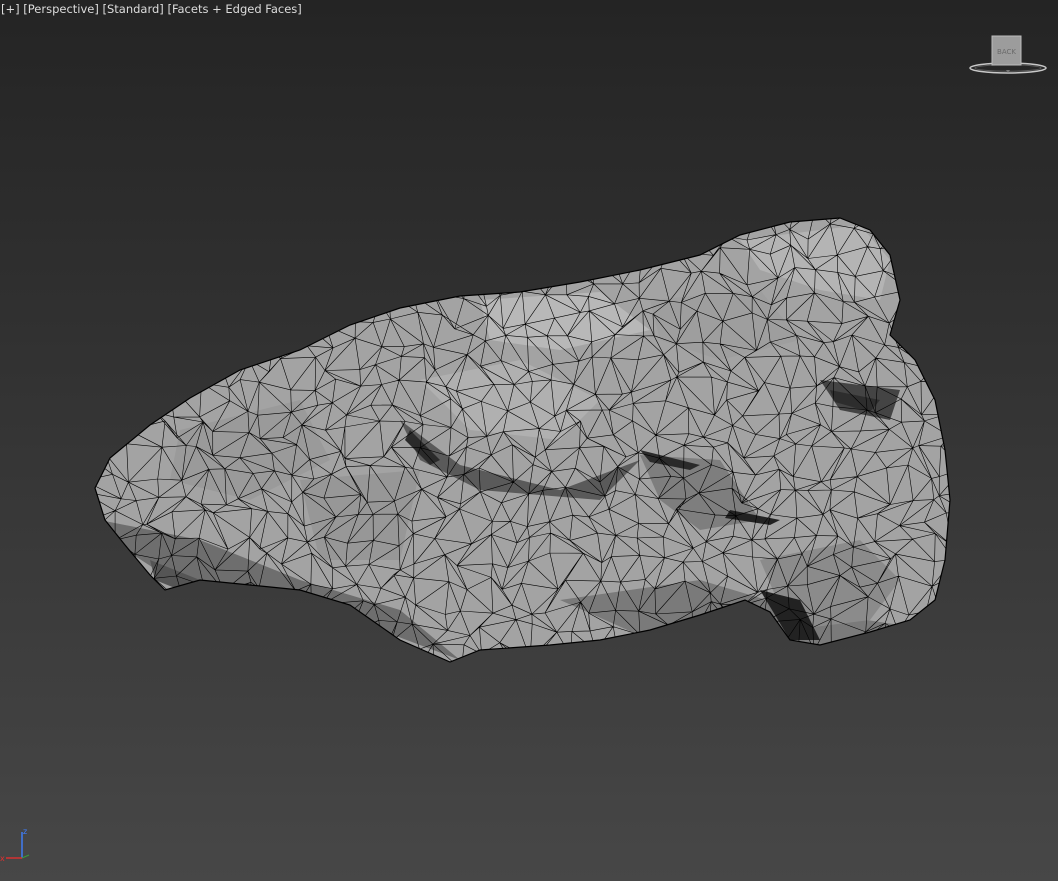  I want to click on viewcube-icon: BACK, so click(1008, 54).